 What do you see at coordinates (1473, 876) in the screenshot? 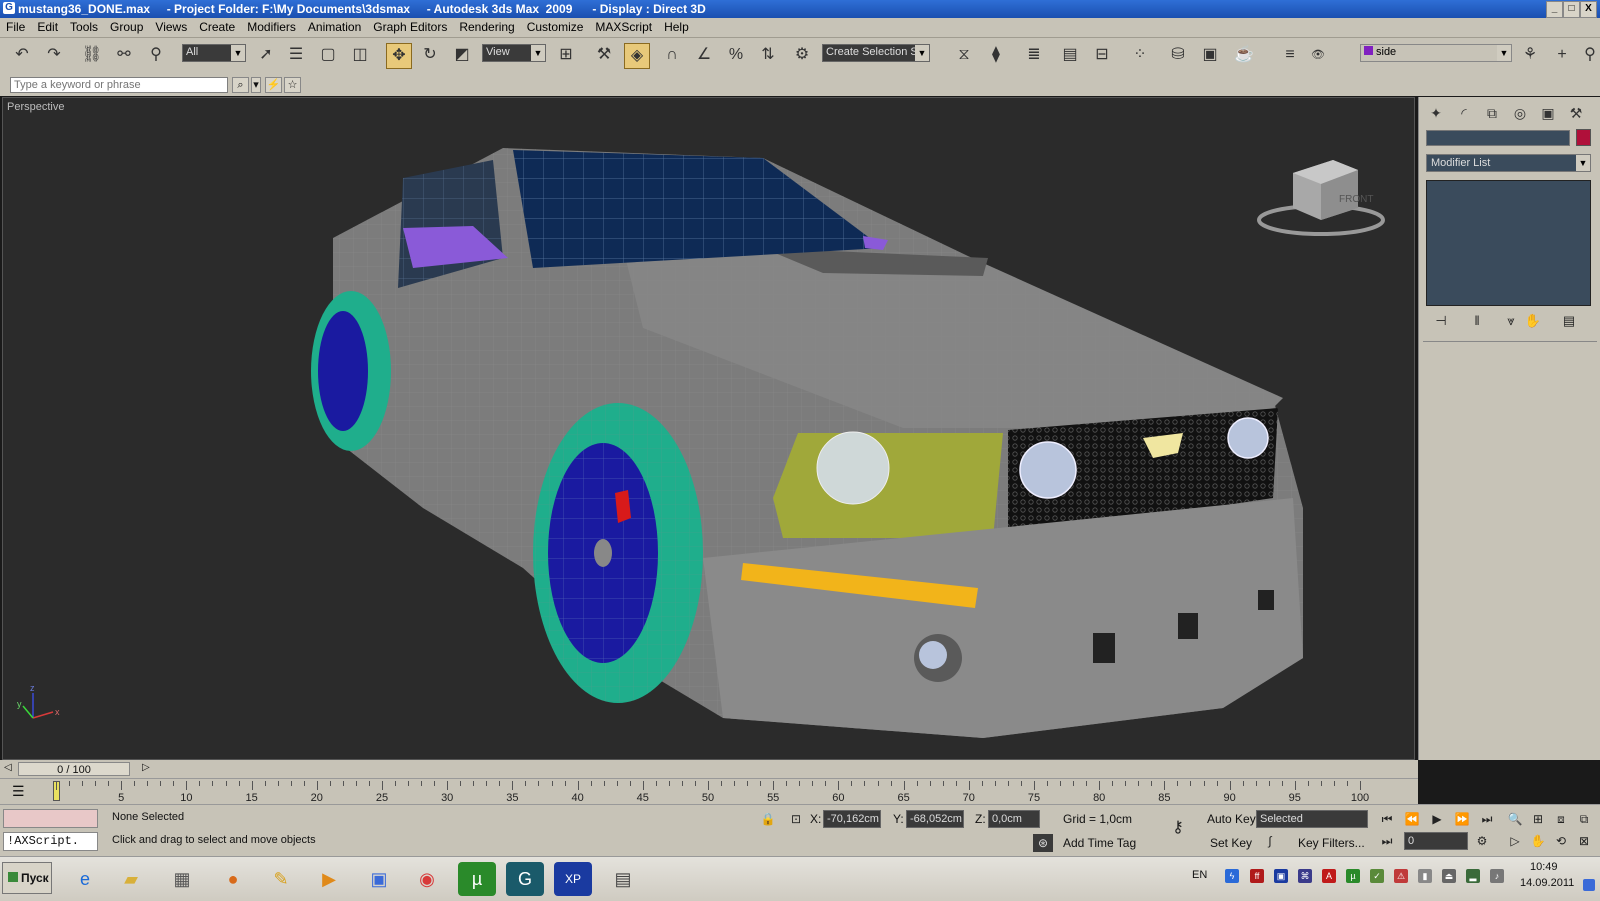
I see `tray-signal-icon: ▂` at bounding box center [1473, 876].